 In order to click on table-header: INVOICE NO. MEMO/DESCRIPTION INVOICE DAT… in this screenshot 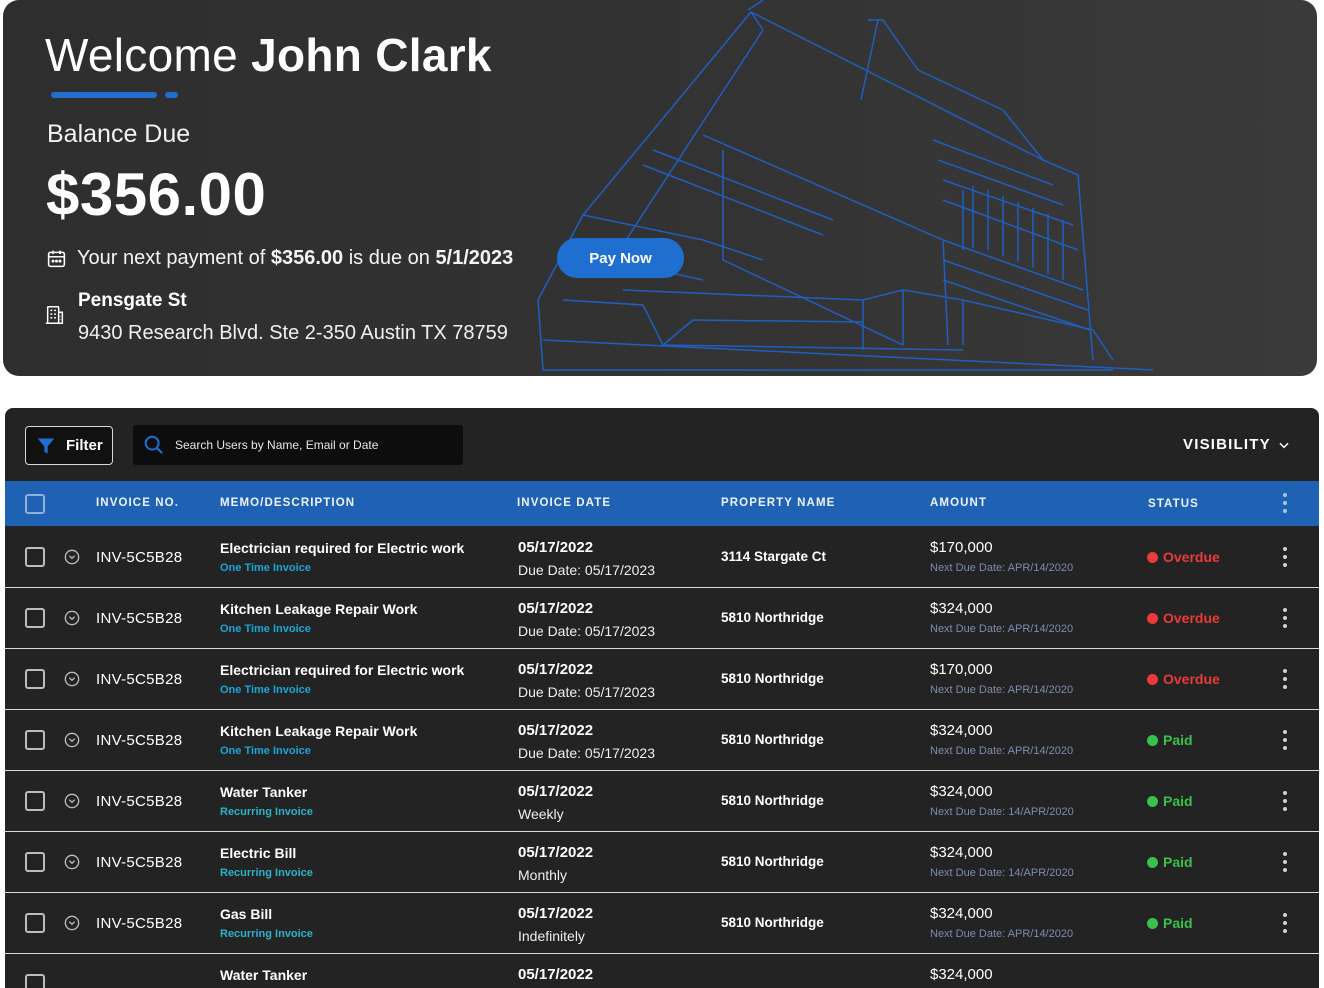, I will do `click(662, 503)`.